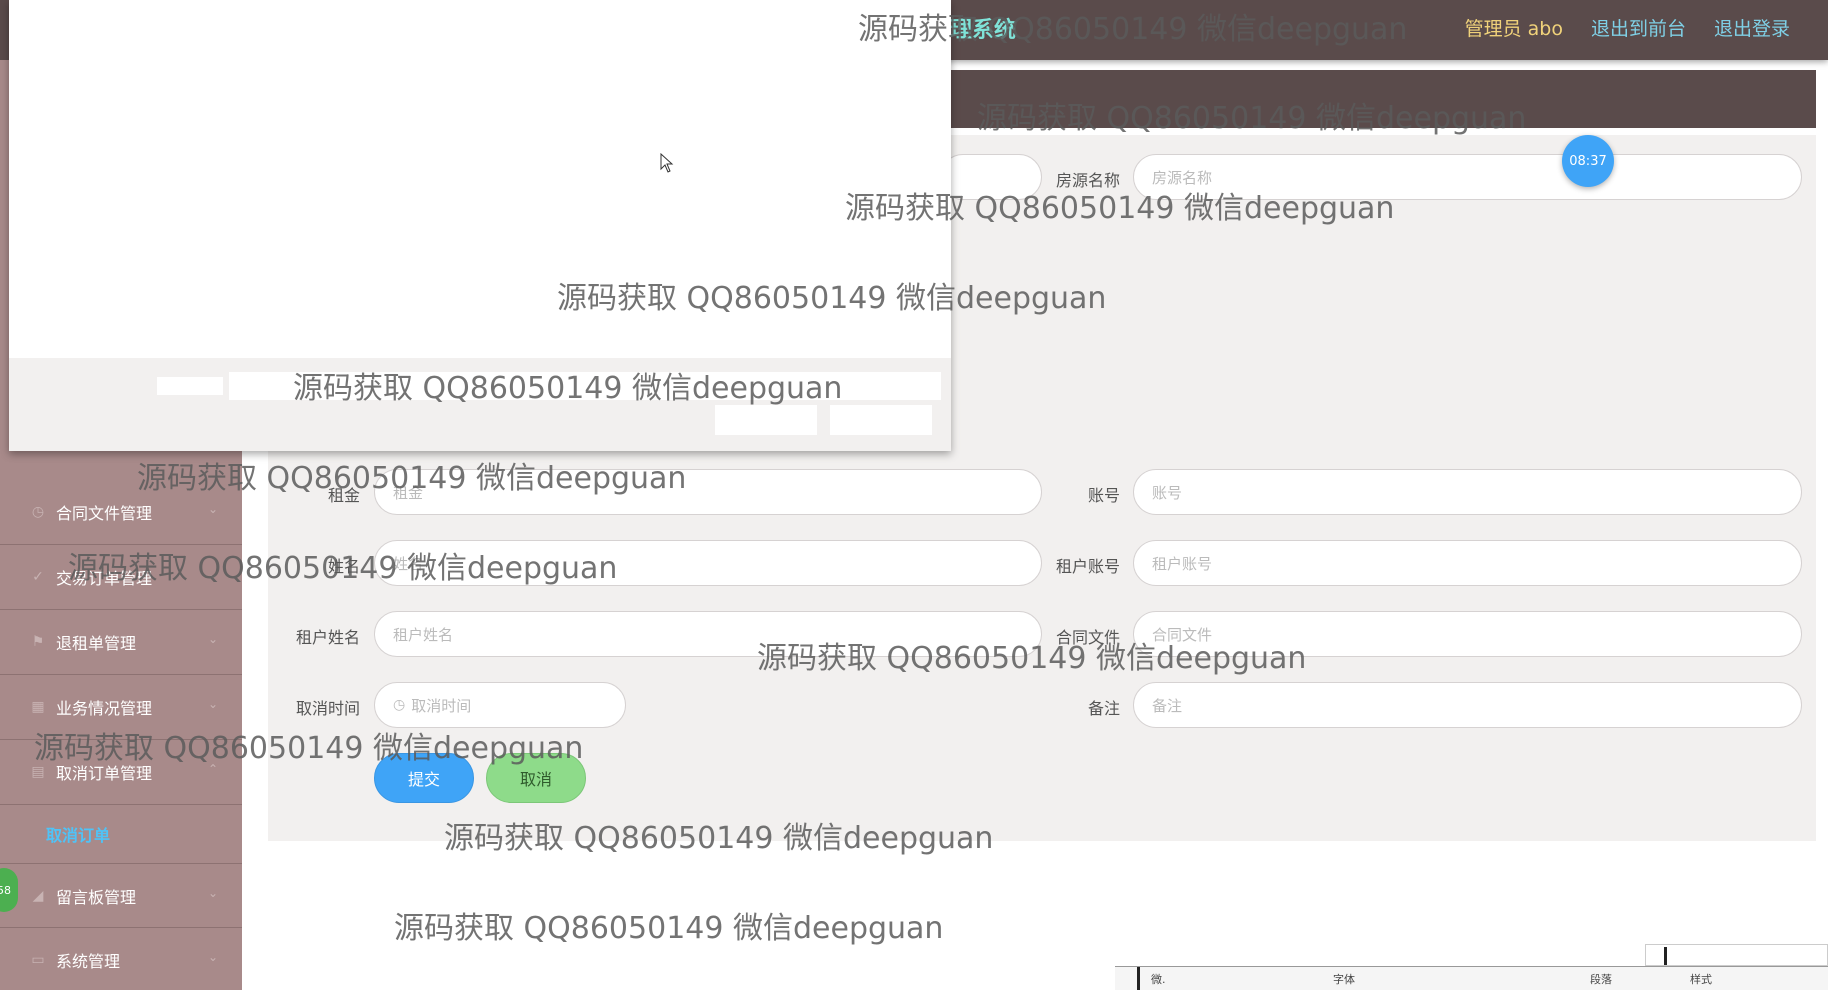  I want to click on cancel-time-label: 取消时间, so click(327, 708).